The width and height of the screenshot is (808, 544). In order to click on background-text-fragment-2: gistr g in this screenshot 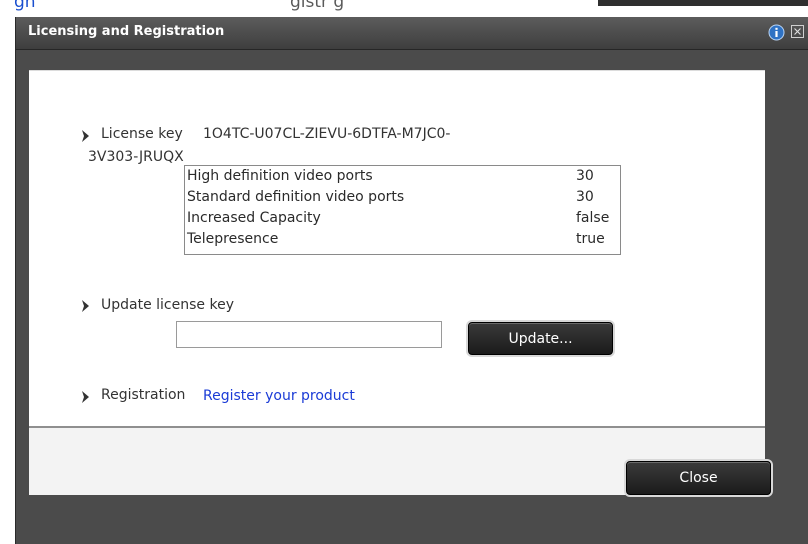, I will do `click(317, 6)`.